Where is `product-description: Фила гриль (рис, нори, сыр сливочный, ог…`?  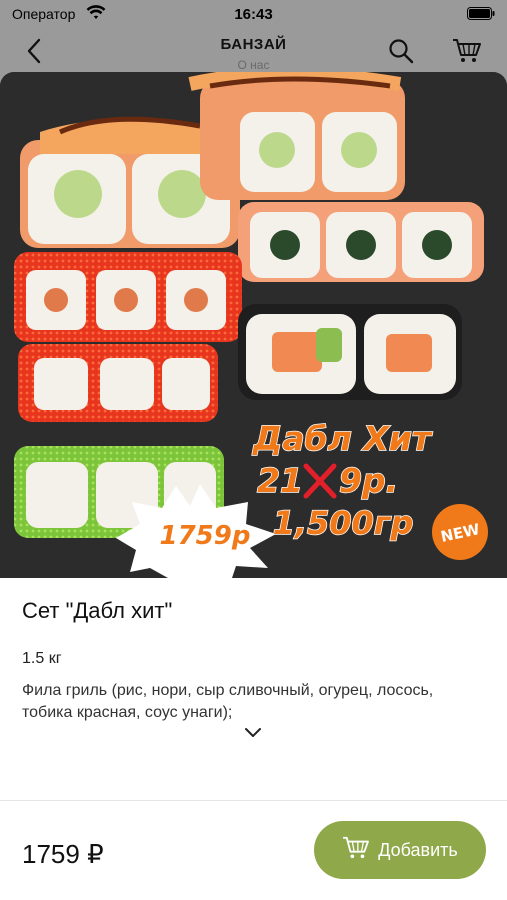
product-description: Фила гриль (рис, нори, сыр сливочный, ог… is located at coordinates (228, 701).